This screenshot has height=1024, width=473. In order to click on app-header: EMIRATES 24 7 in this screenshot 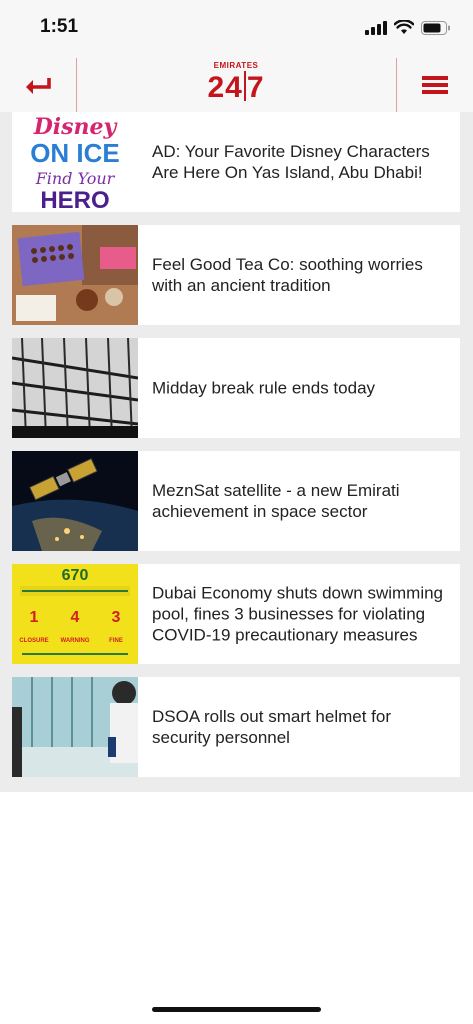, I will do `click(236, 85)`.